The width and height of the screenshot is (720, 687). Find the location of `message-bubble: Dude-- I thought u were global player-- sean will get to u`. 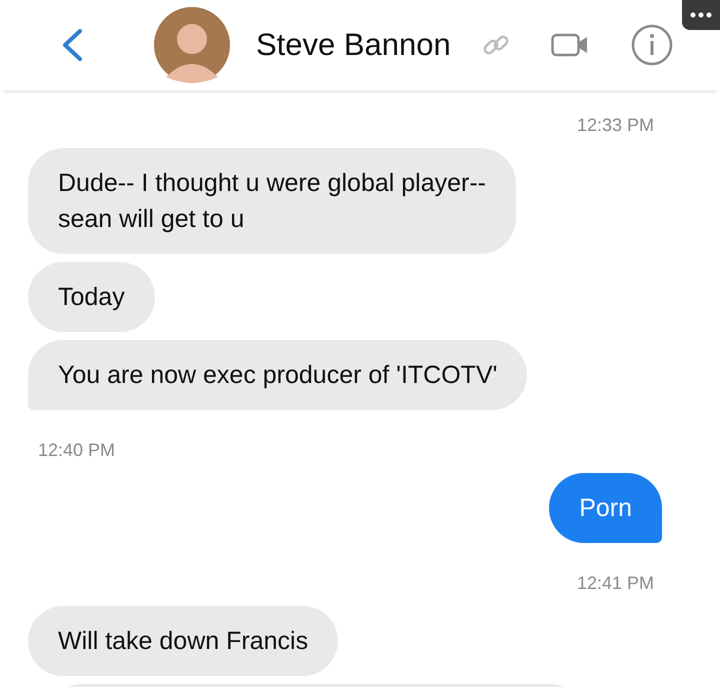

message-bubble: Dude-- I thought u were global player-- sean will get to u is located at coordinates (272, 201).